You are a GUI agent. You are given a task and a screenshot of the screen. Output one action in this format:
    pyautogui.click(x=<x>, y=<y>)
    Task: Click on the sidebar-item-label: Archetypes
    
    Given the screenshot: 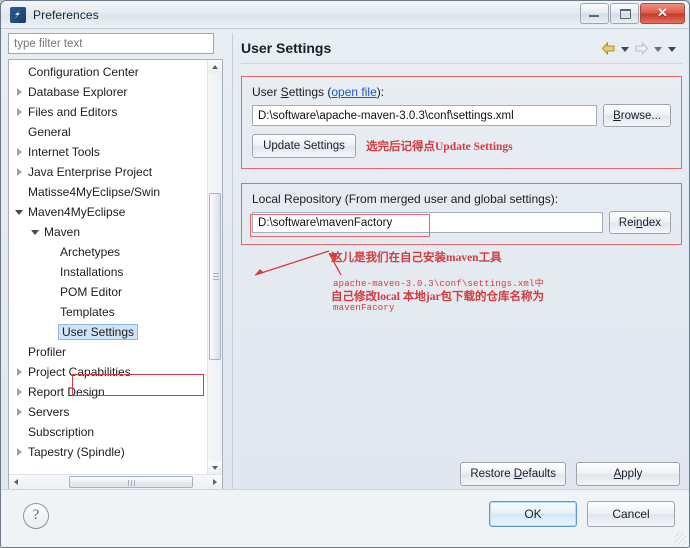 What is the action you would take?
    pyautogui.click(x=90, y=252)
    